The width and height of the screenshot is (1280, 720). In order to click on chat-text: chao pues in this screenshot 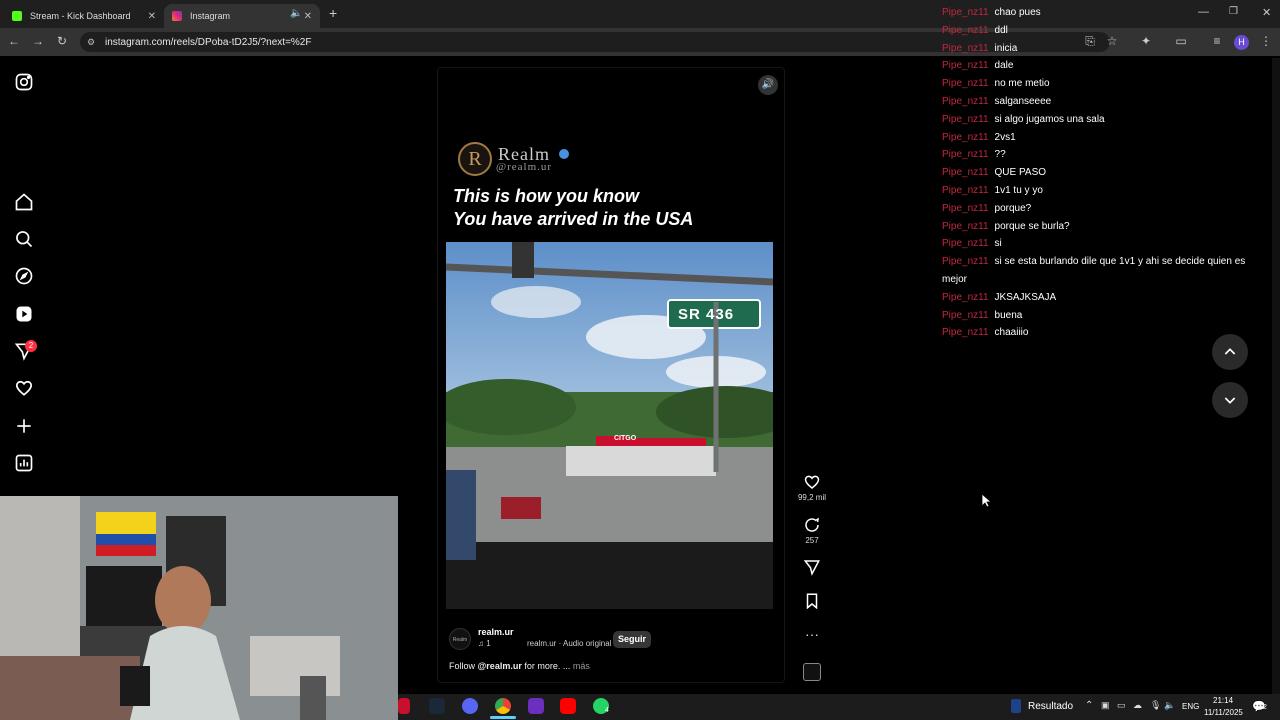, I will do `click(1017, 12)`.